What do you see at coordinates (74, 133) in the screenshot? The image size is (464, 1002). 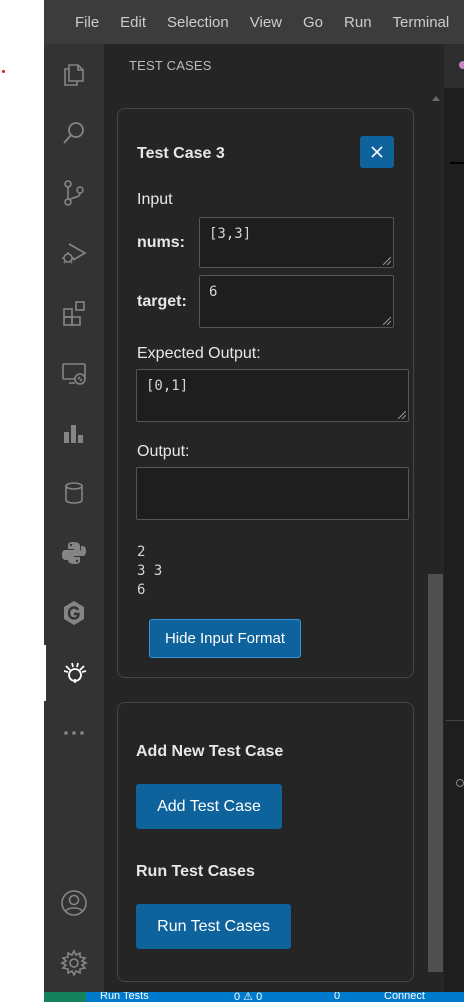 I see `search-icon` at bounding box center [74, 133].